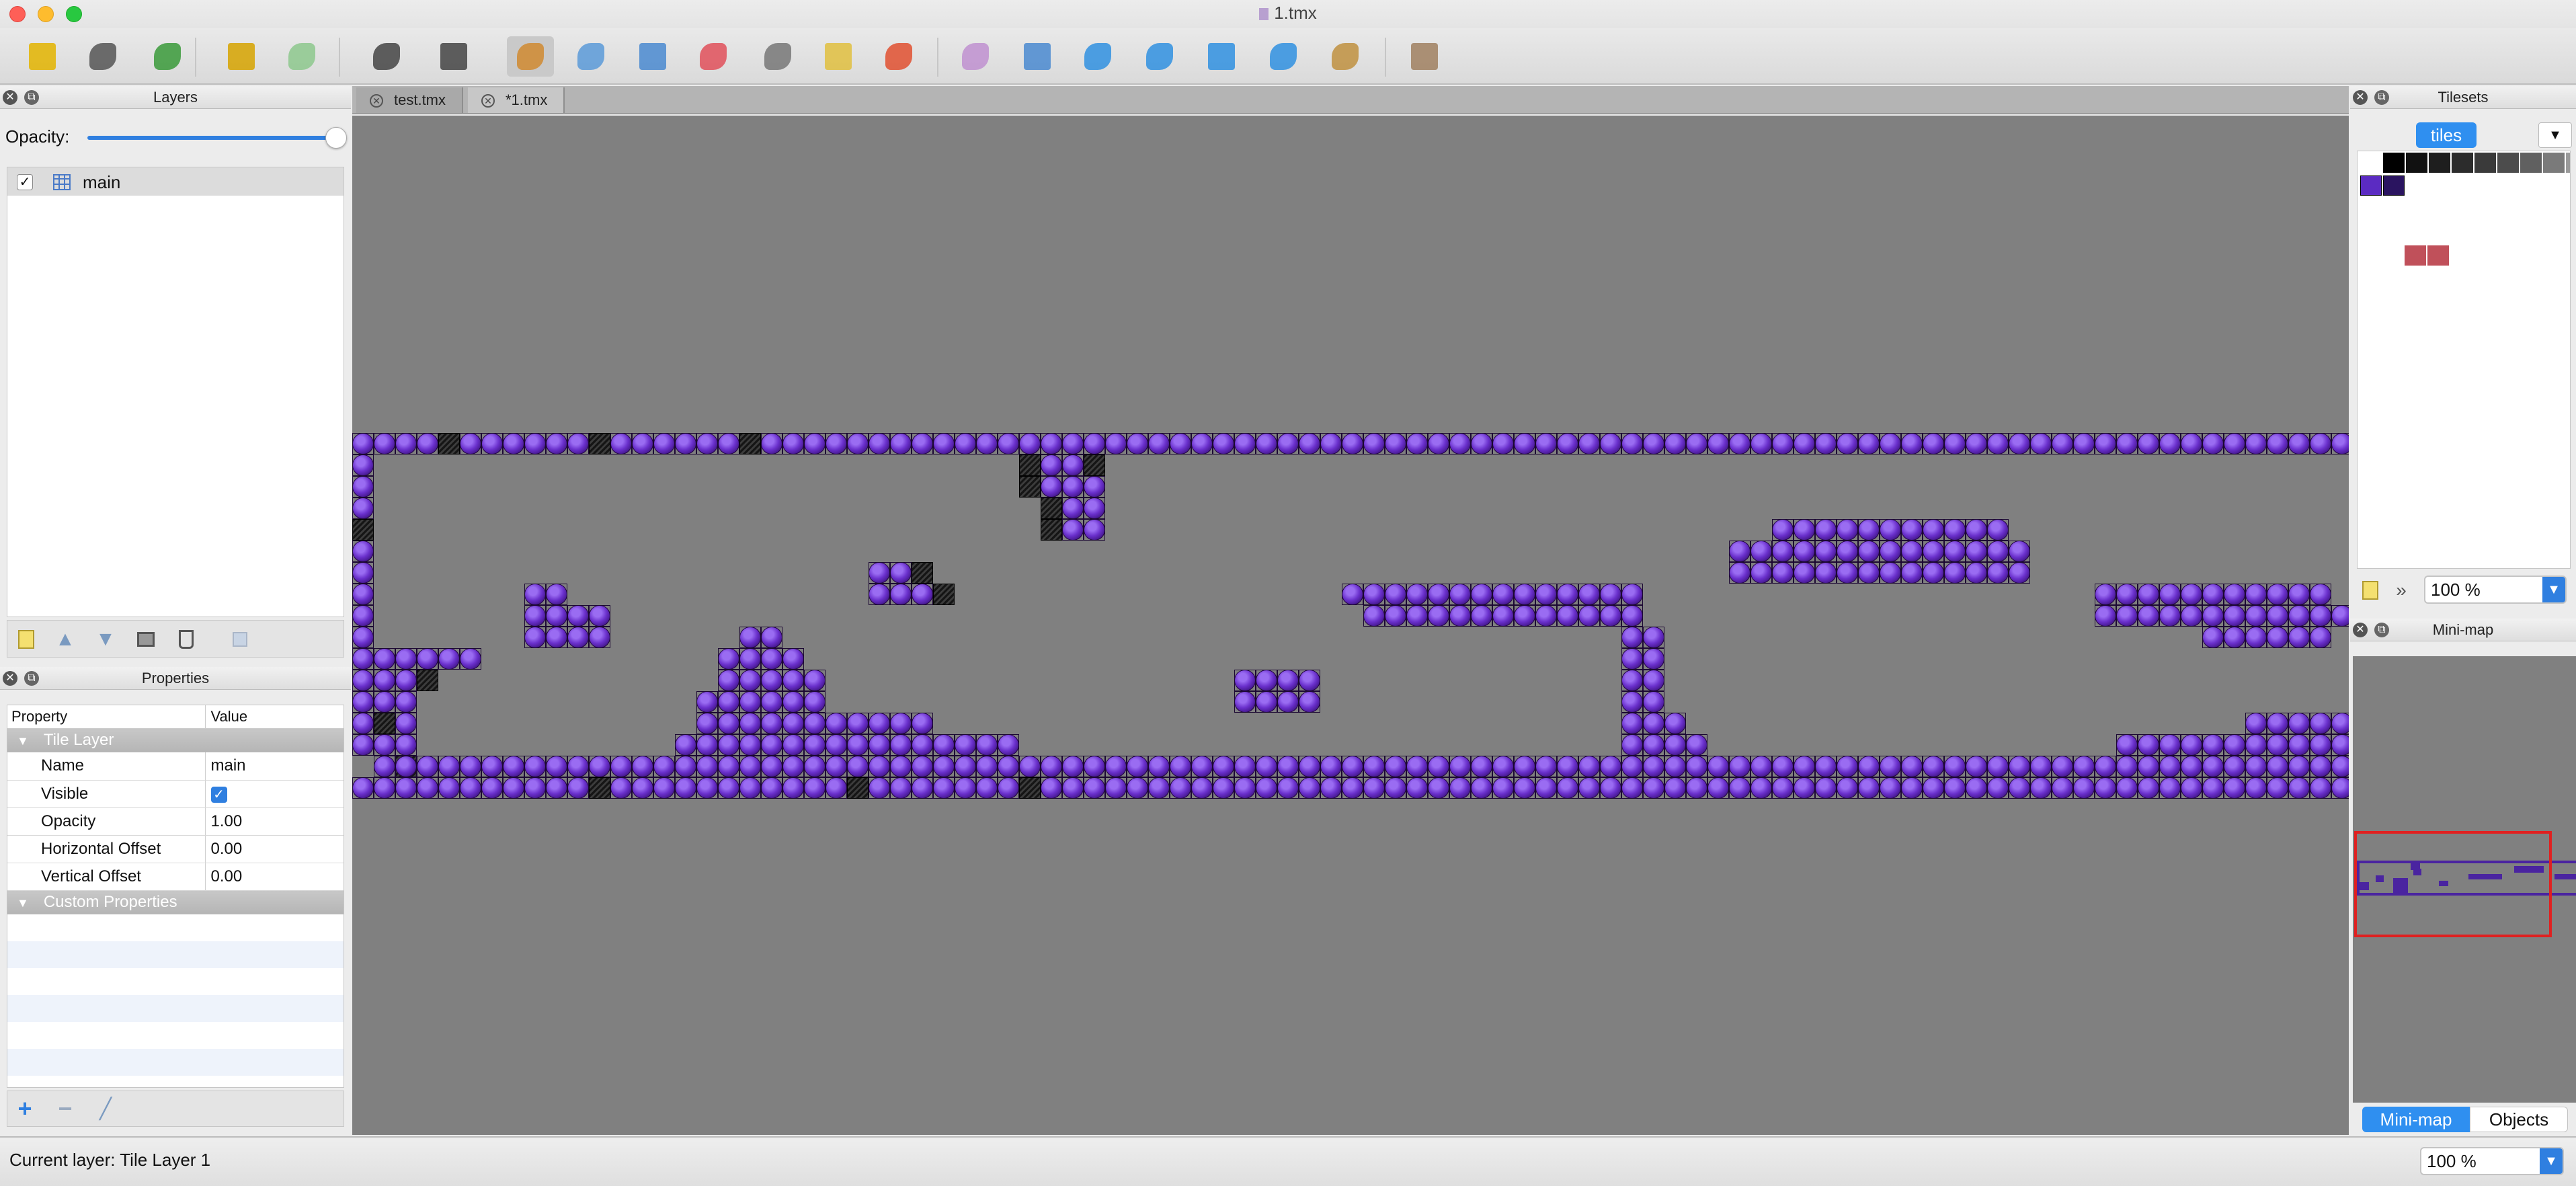  I want to click on property-value: main, so click(274, 766).